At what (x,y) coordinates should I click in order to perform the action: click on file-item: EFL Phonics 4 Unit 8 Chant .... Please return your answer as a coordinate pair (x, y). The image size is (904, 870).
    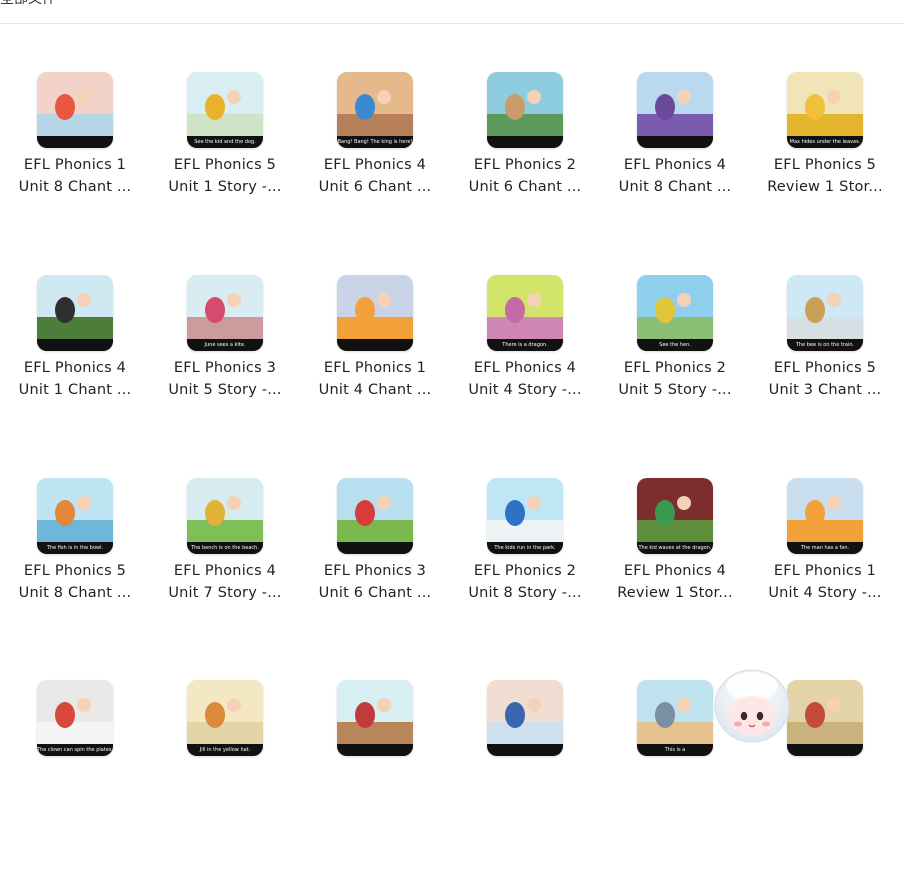
    Looking at the image, I should click on (675, 167).